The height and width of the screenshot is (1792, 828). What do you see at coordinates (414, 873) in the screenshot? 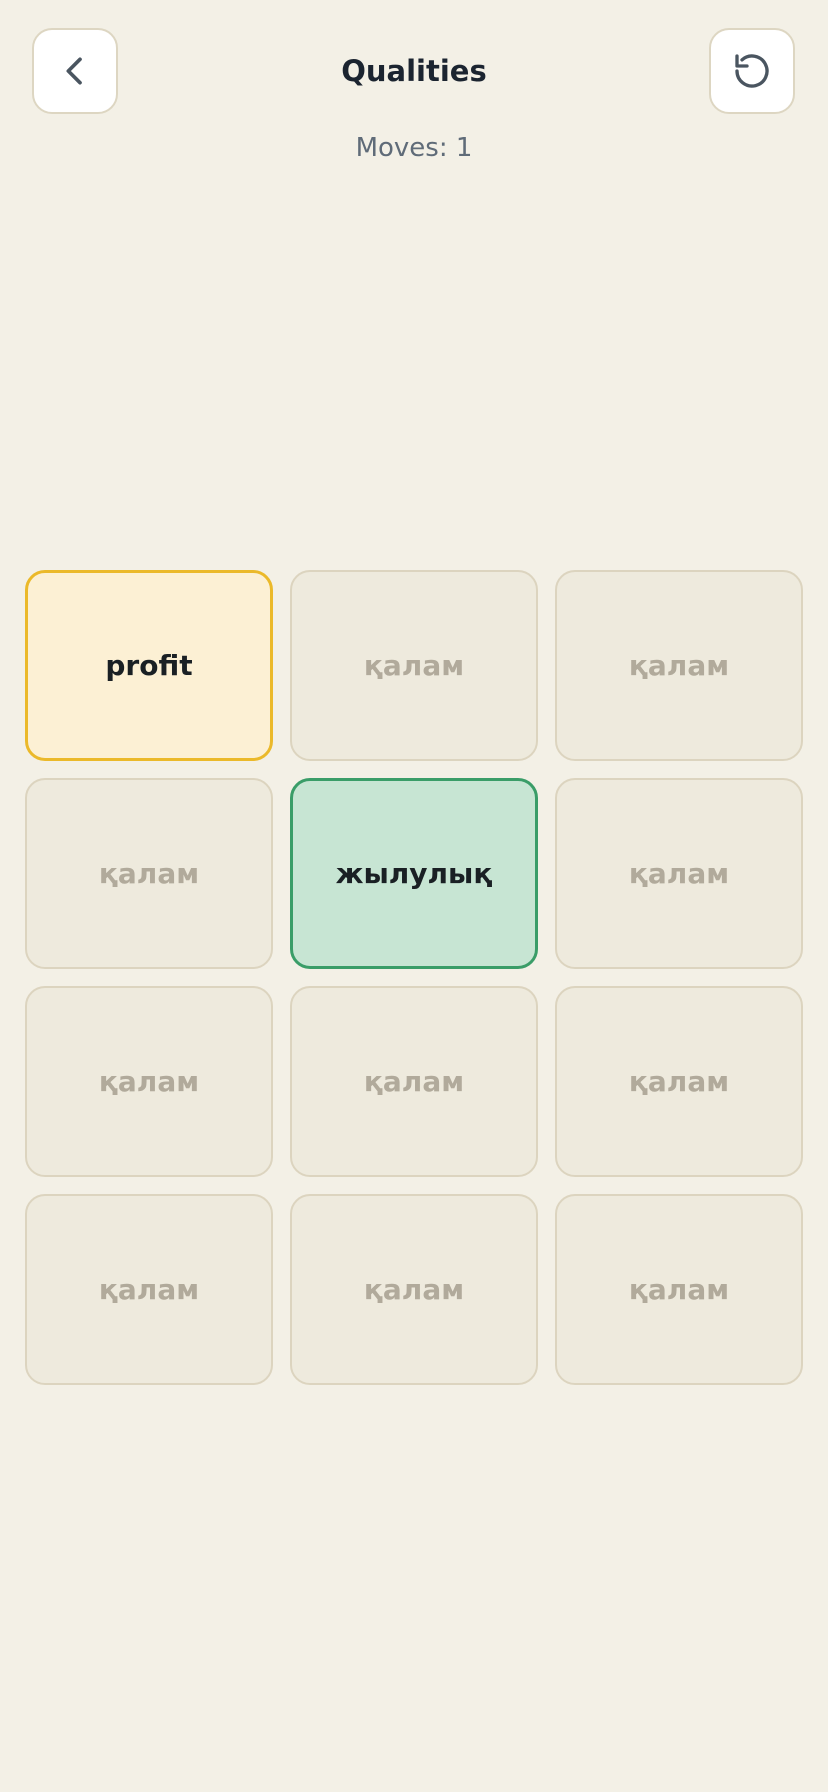
I see `card-tile: жылулық` at bounding box center [414, 873].